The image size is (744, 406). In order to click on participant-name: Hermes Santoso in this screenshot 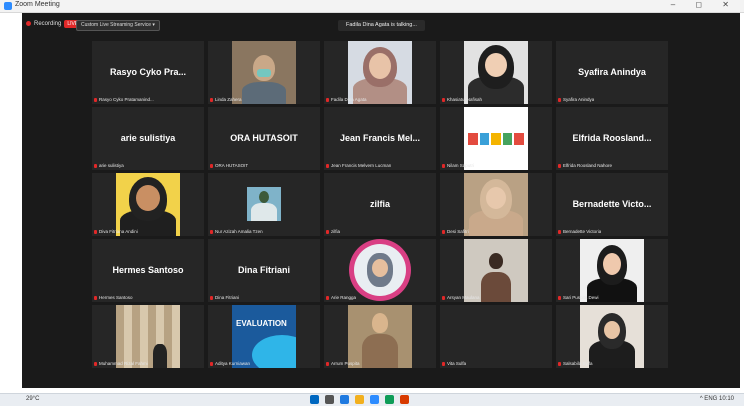, I will do `click(148, 270)`.